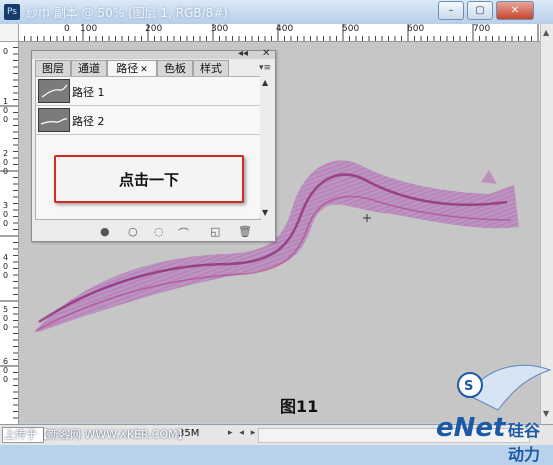 The image size is (553, 465). What do you see at coordinates (276, 12) in the screenshot?
I see `title-bar: Ps 纱巾 副本 @ 50% (图层 1, RGB/8#) – ▢ ✕` at bounding box center [276, 12].